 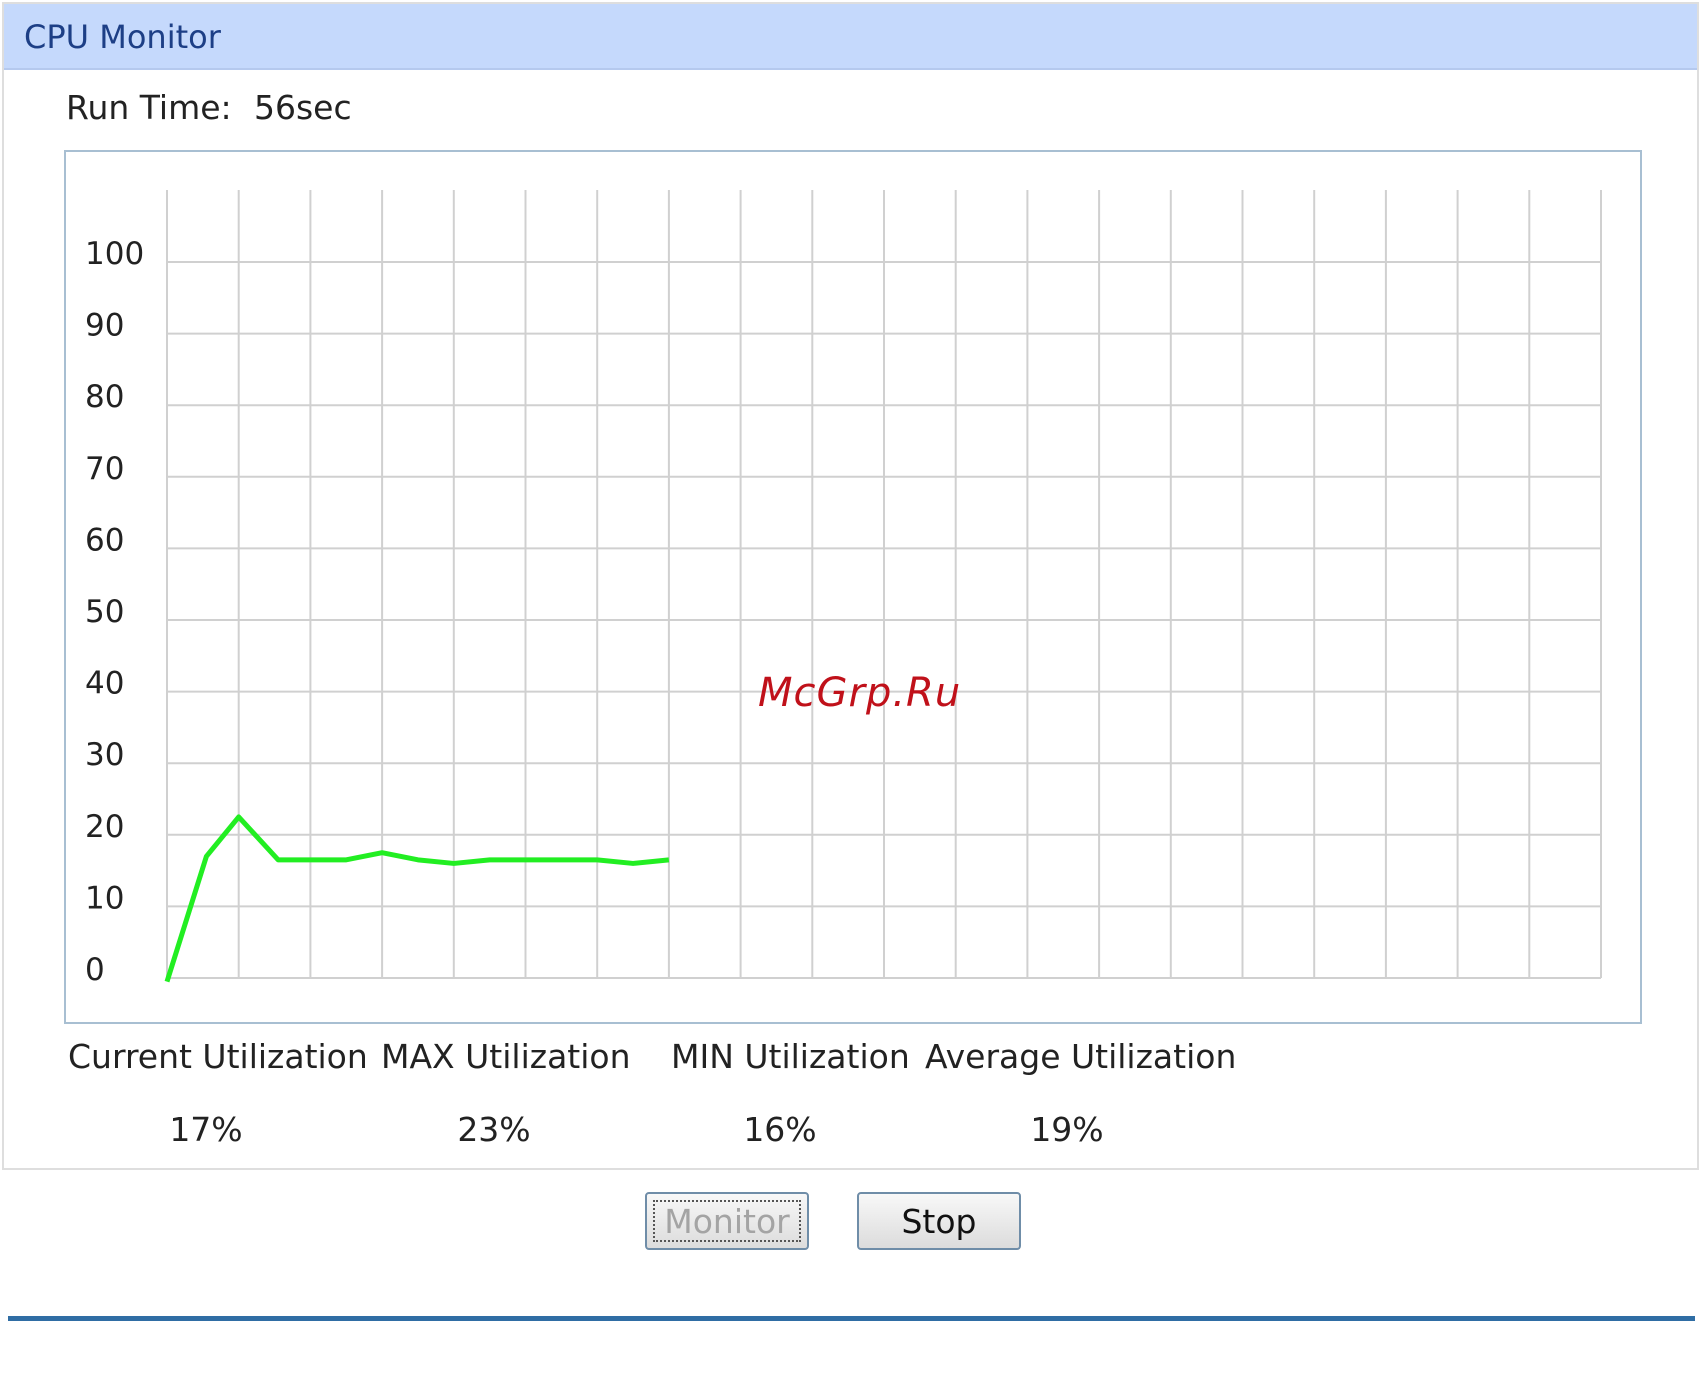 What do you see at coordinates (122, 37) in the screenshot?
I see `panel-title: CPU Monitor` at bounding box center [122, 37].